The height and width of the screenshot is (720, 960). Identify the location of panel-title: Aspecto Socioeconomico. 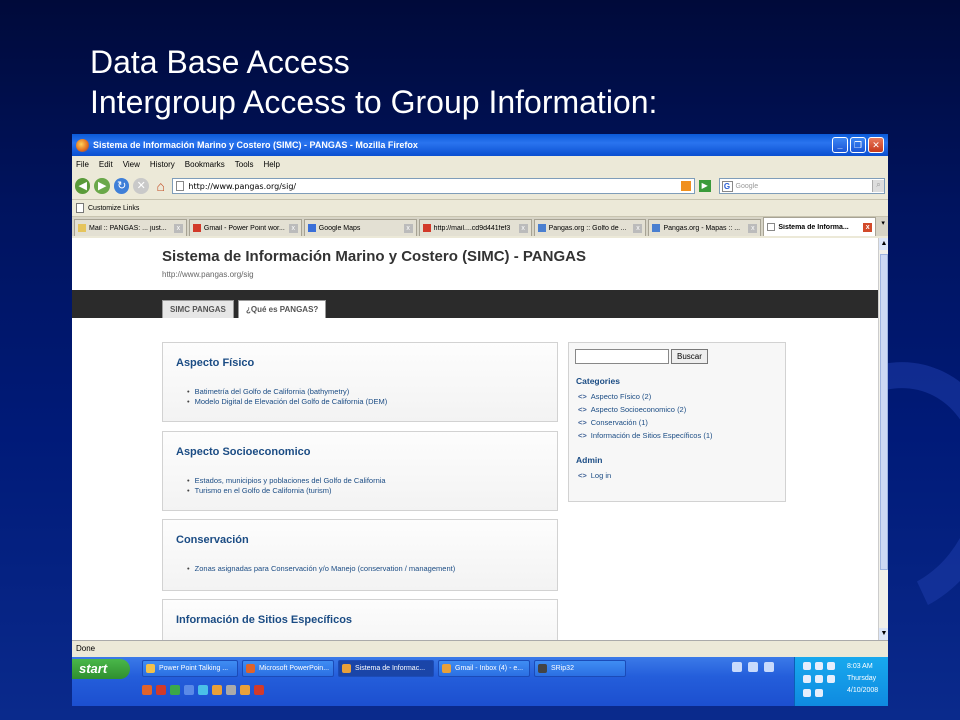
(366, 452).